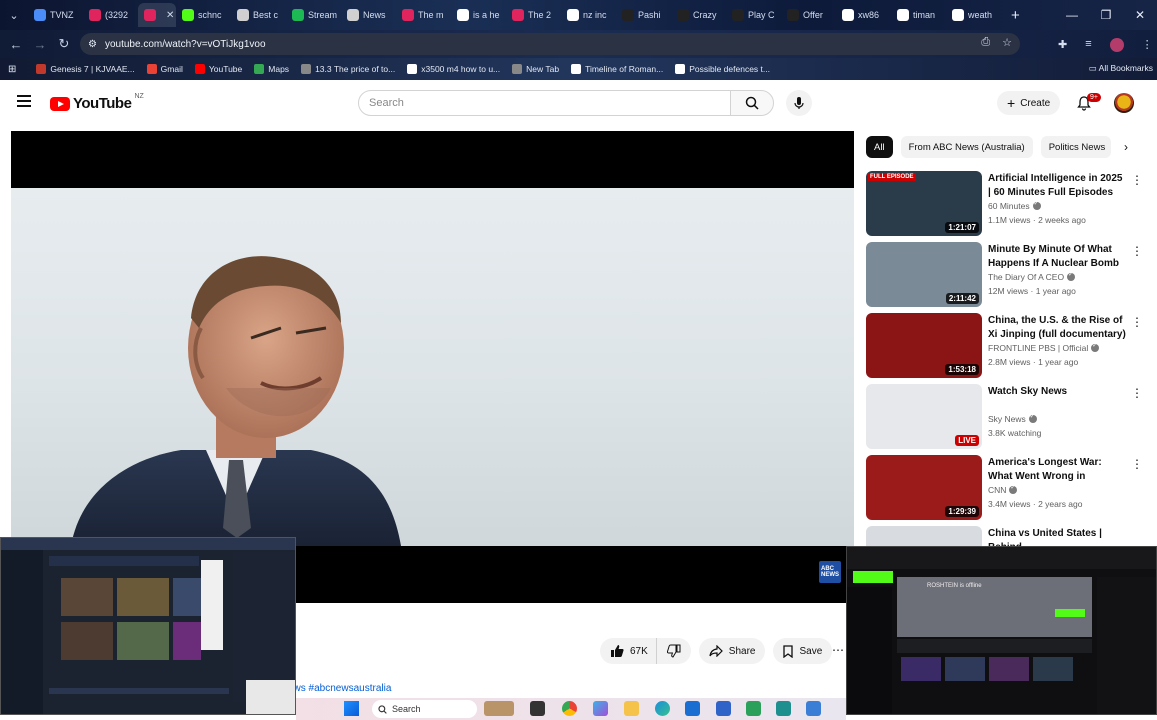 The image size is (1157, 720). What do you see at coordinates (808, 15) in the screenshot?
I see `browser-tab: Offer` at bounding box center [808, 15].